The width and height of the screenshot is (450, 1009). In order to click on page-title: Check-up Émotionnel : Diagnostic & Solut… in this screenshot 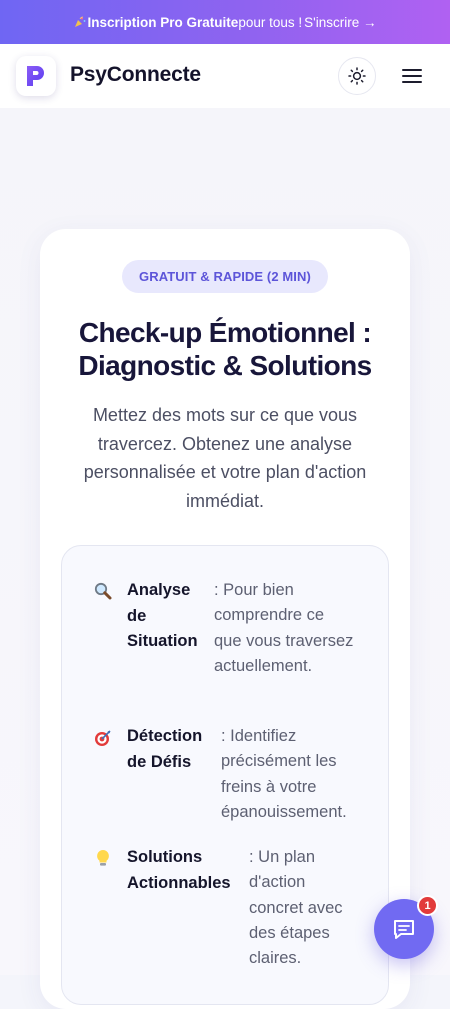, I will do `click(225, 349)`.